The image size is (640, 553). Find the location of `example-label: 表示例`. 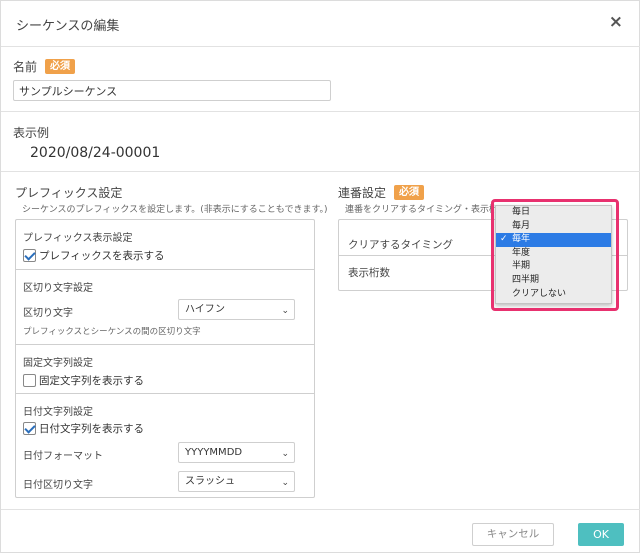

example-label: 表示例 is located at coordinates (31, 133).